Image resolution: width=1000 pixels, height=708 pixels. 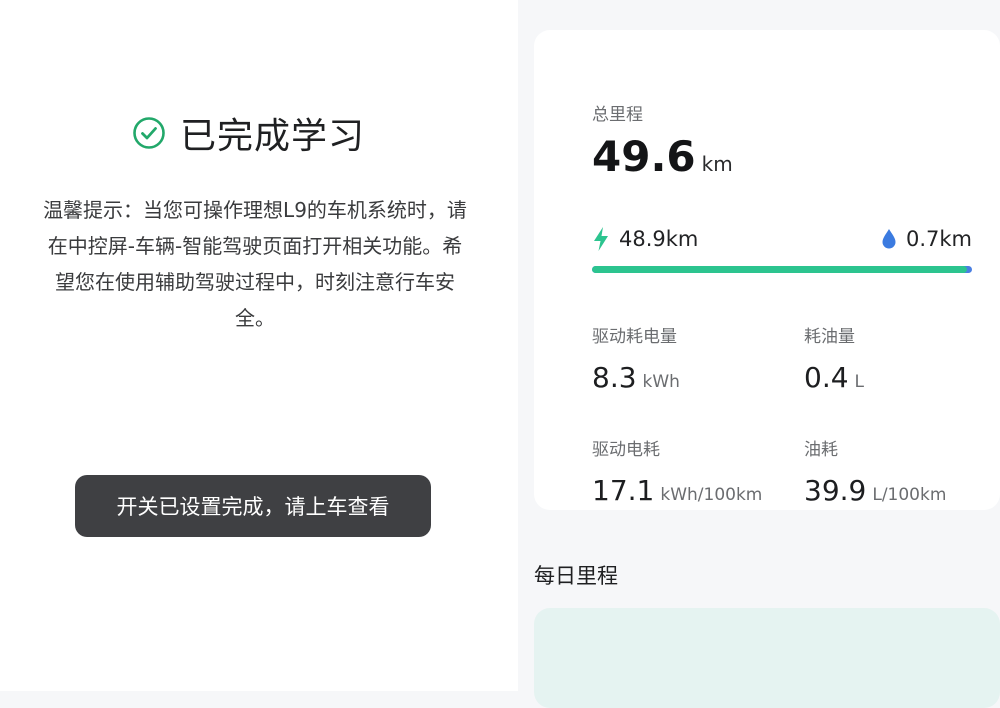 I want to click on mileage-ratio-bar, so click(x=782, y=269).